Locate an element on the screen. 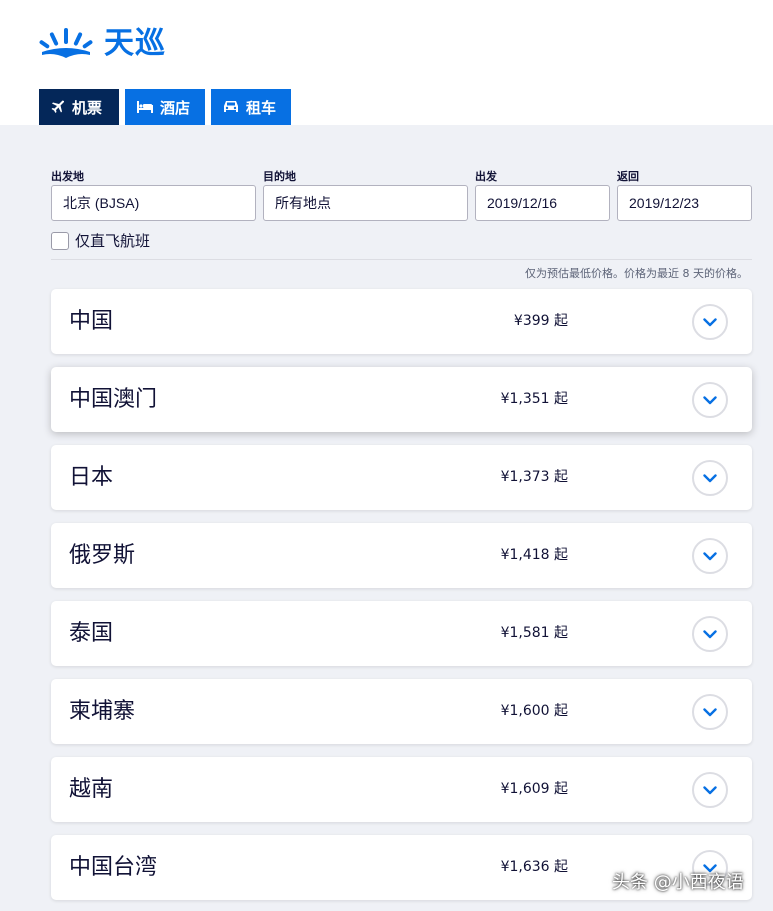 The image size is (773, 911). destination-input: 所有地点 is located at coordinates (365, 203).